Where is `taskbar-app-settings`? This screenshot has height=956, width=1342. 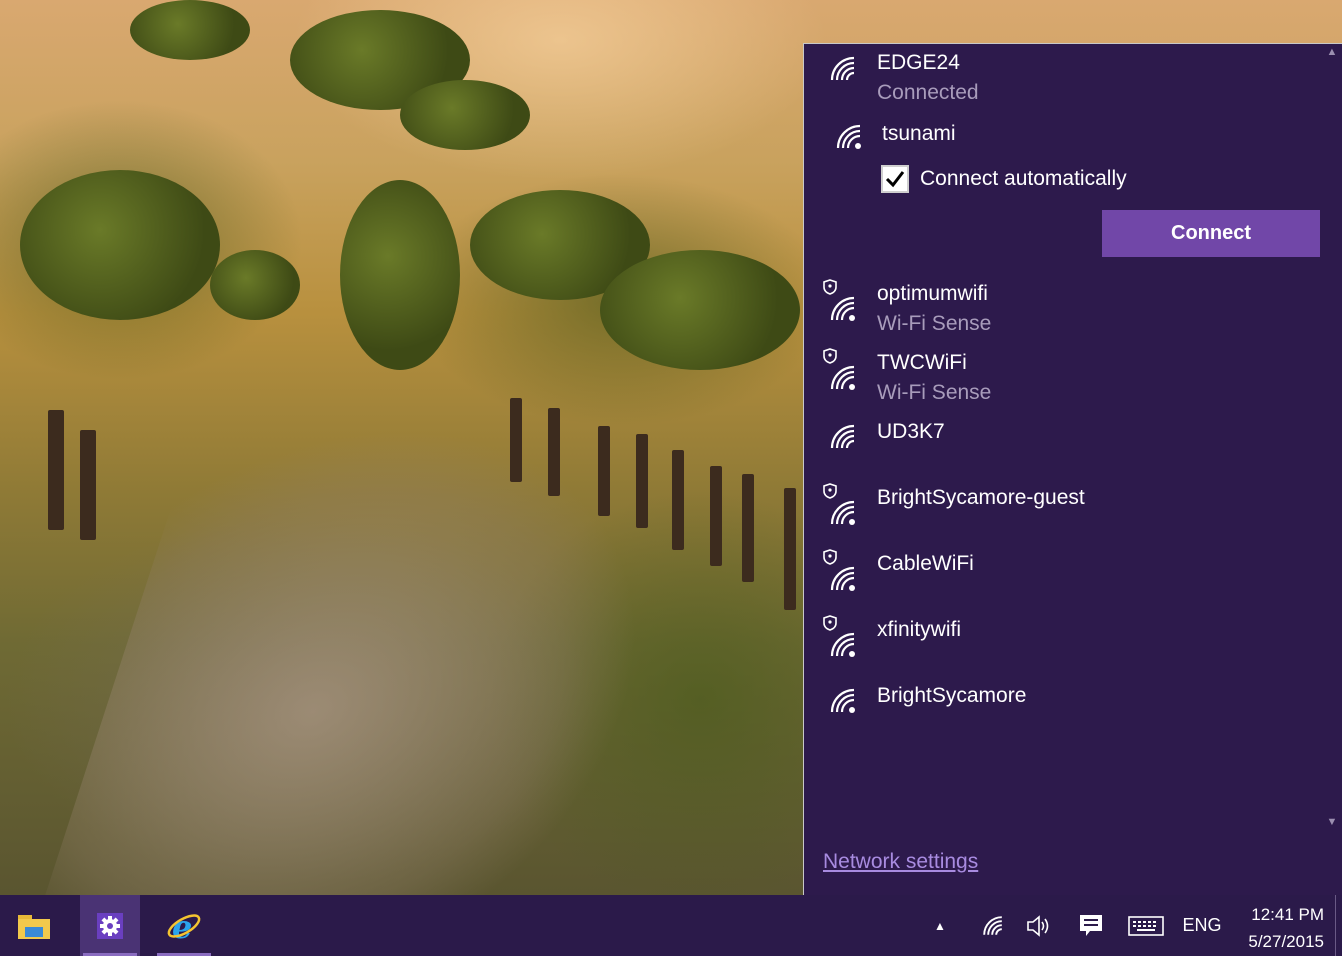 taskbar-app-settings is located at coordinates (110, 925).